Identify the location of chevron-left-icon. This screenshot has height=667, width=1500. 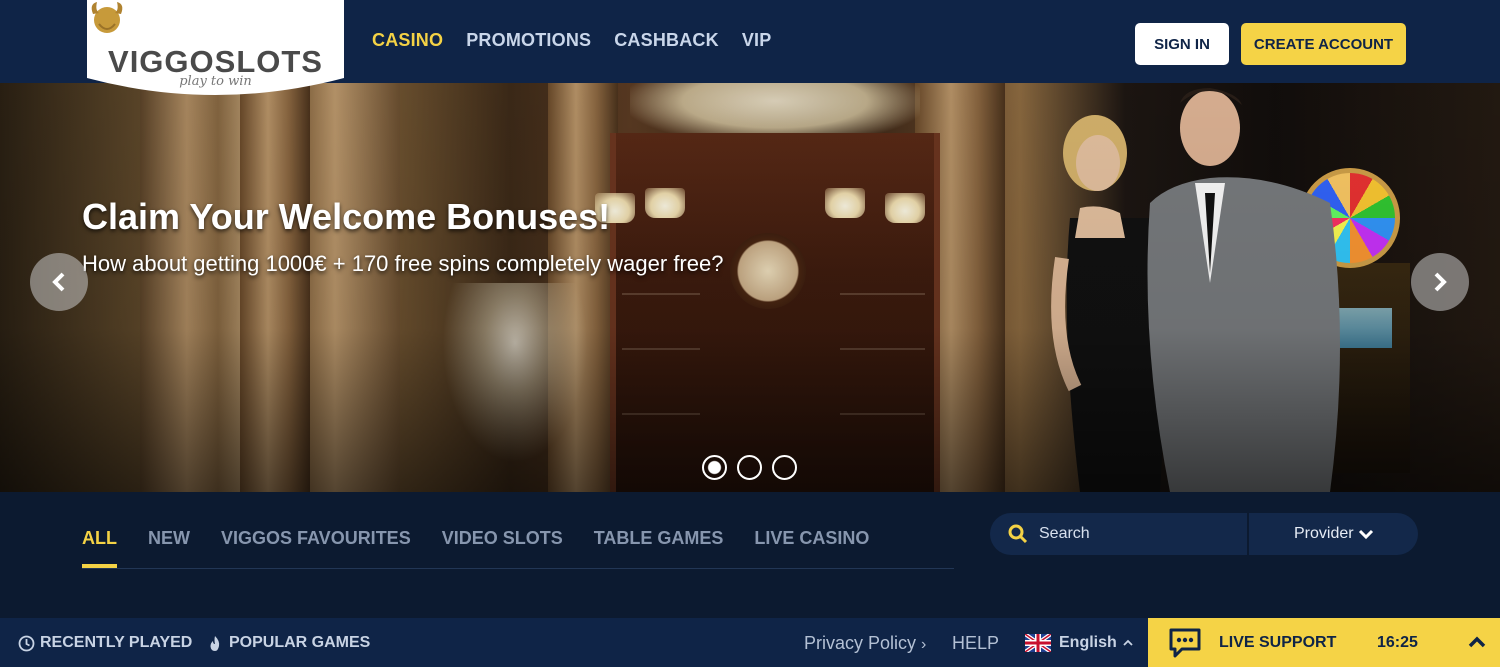
(58, 282).